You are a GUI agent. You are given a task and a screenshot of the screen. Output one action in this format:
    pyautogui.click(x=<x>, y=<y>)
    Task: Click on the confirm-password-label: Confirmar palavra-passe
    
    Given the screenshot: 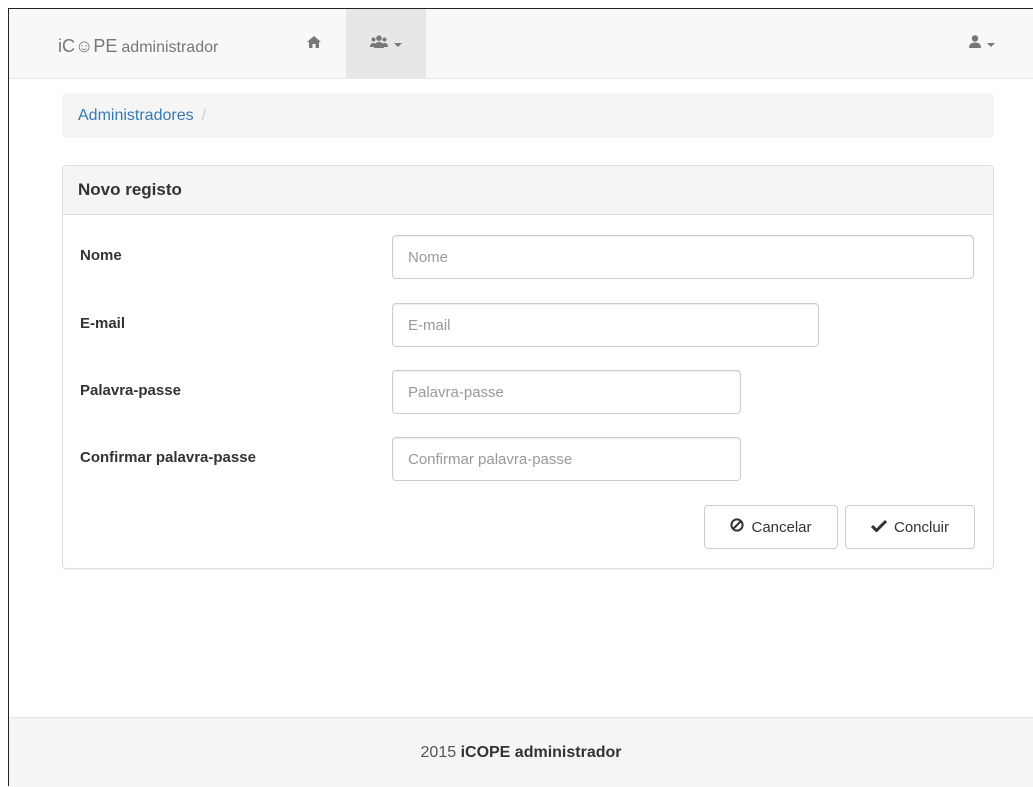 What is the action you would take?
    pyautogui.click(x=168, y=457)
    